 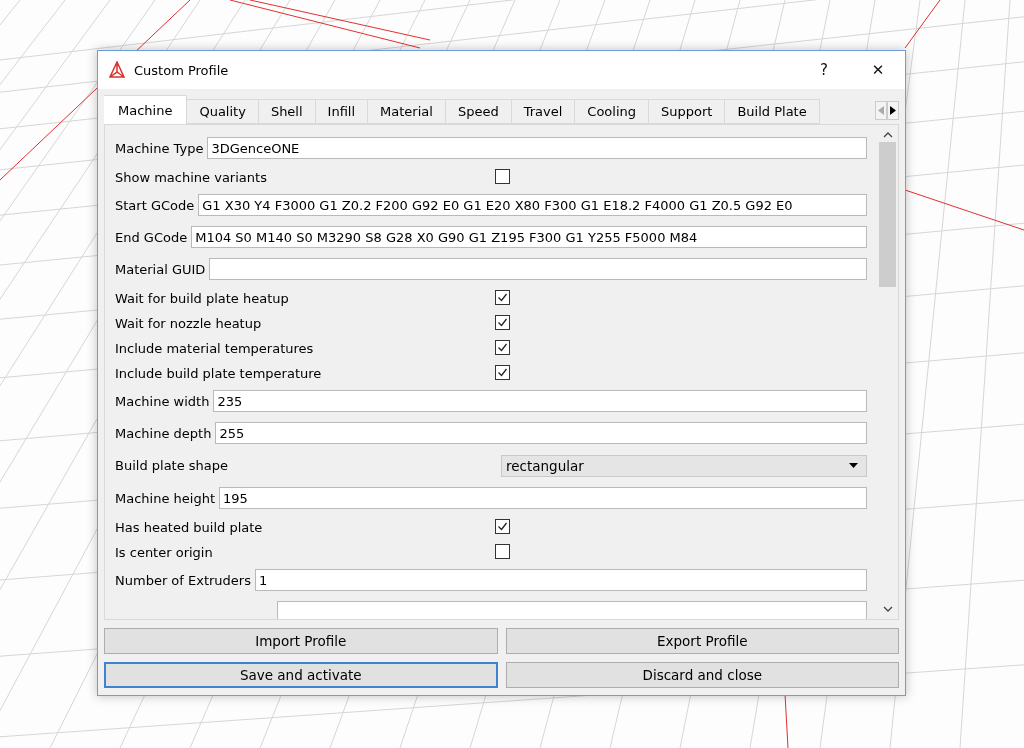 I want to click on dialog-button: Discard and close, so click(x=702, y=675).